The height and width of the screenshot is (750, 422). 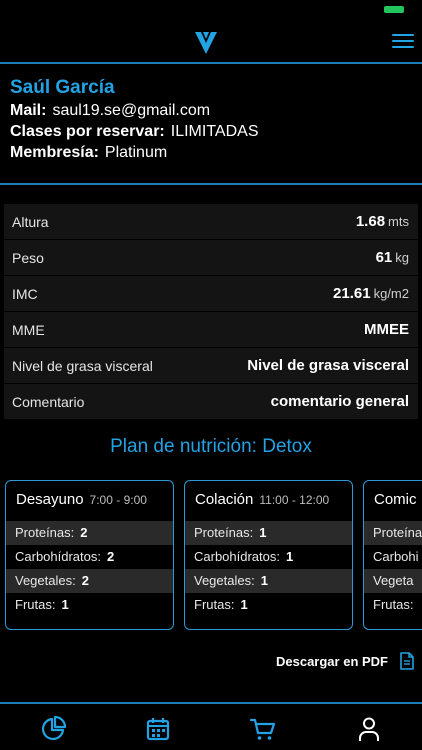 I want to click on nutrition-plan-title: Plan de nutrición: Detox, so click(x=211, y=446).